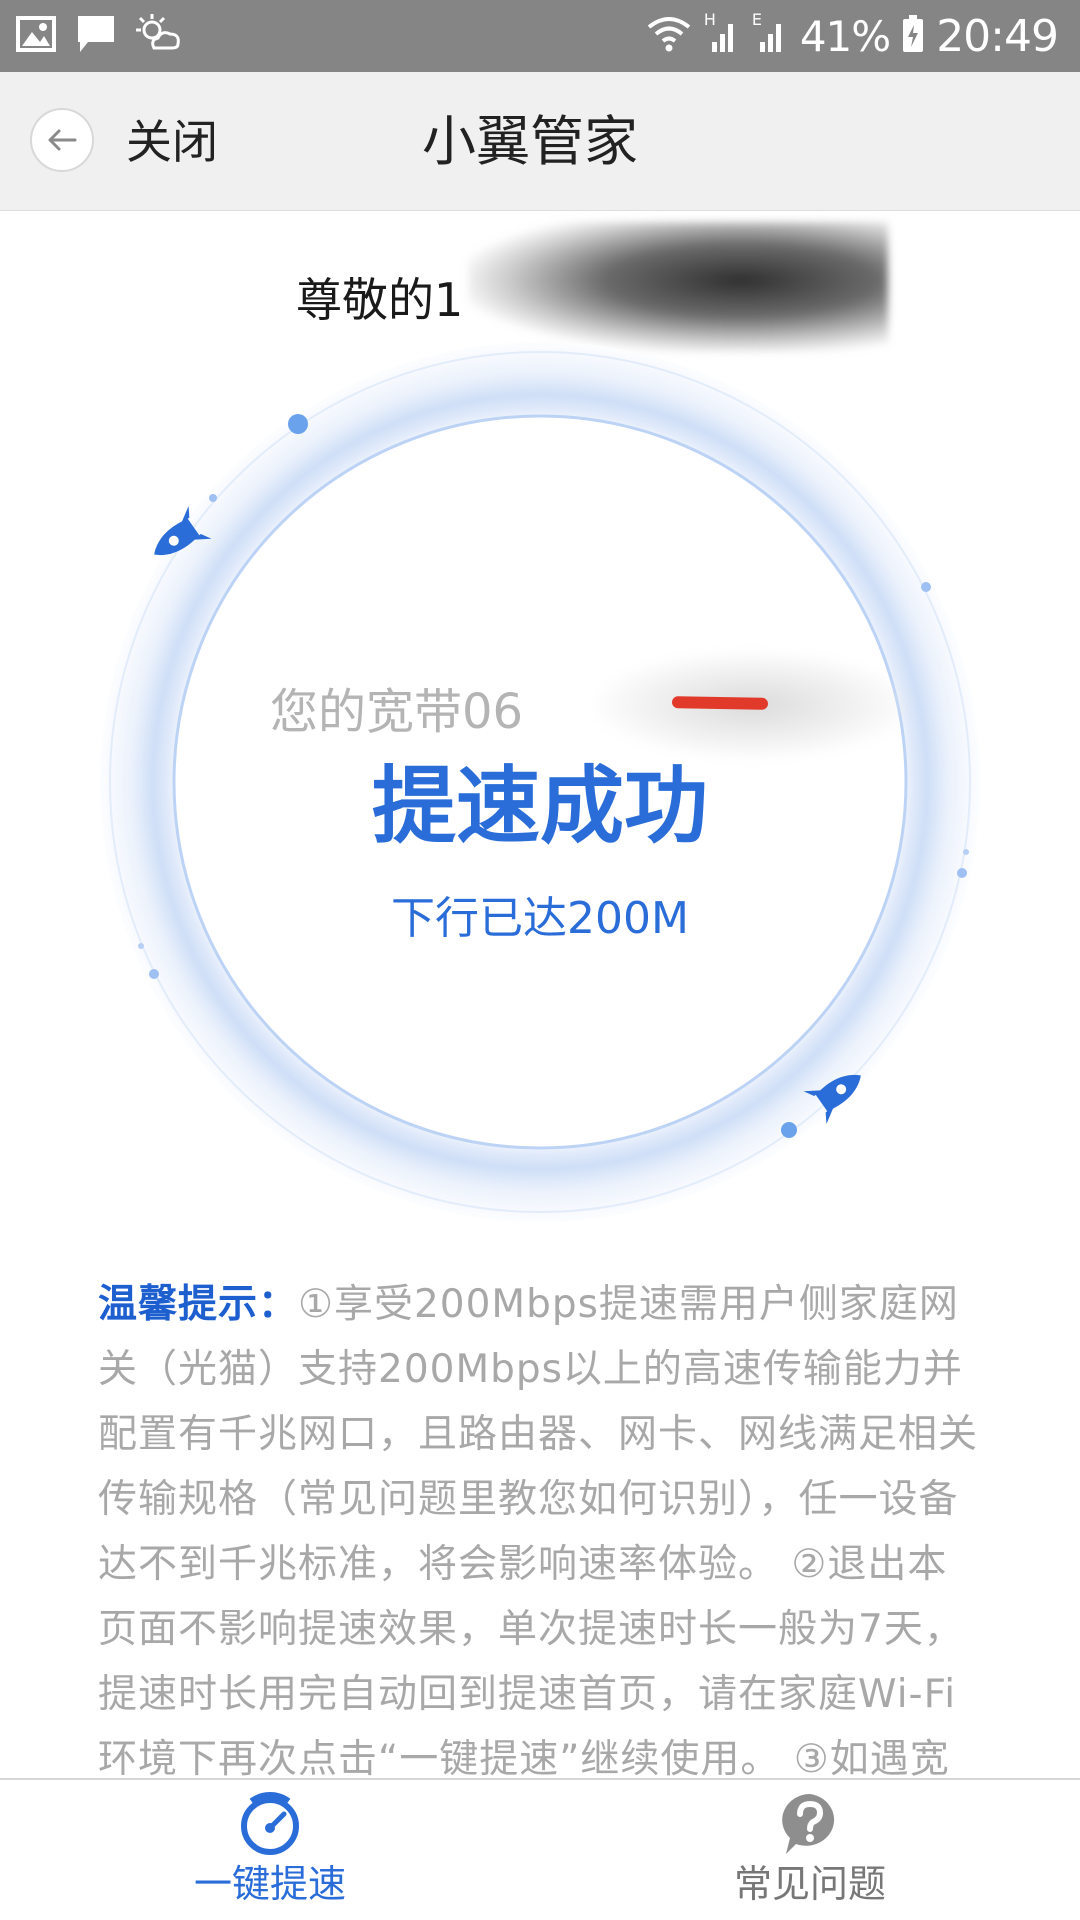  Describe the element at coordinates (539, 806) in the screenshot. I see `speed-result-title: 提速成功` at that location.